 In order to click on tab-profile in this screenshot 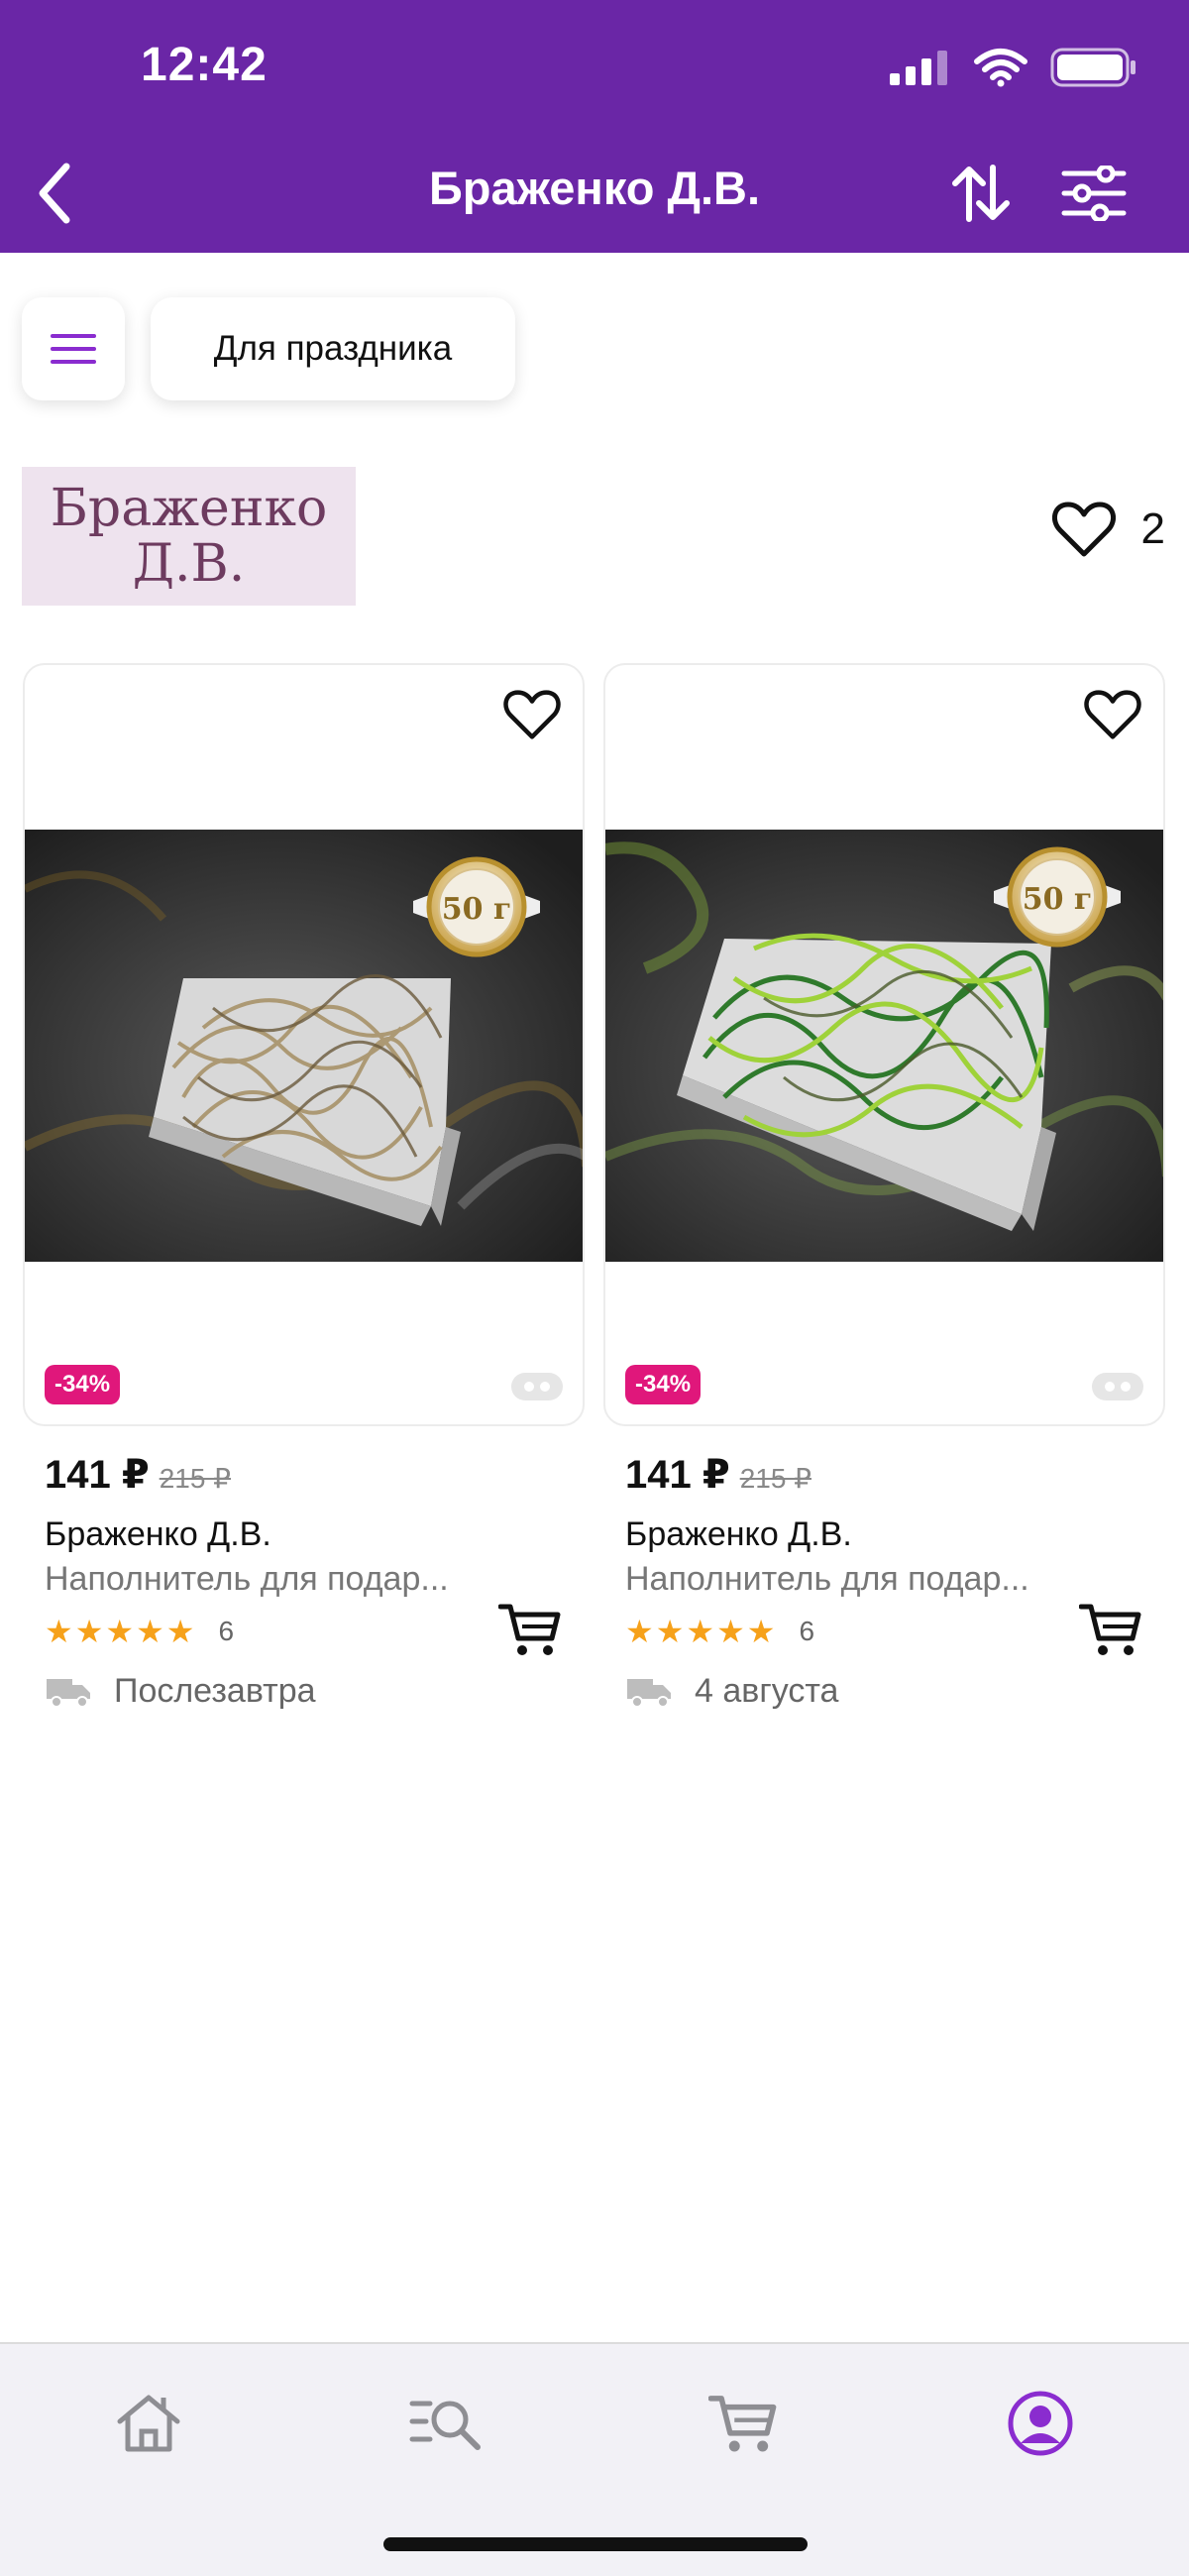, I will do `click(1040, 2423)`.